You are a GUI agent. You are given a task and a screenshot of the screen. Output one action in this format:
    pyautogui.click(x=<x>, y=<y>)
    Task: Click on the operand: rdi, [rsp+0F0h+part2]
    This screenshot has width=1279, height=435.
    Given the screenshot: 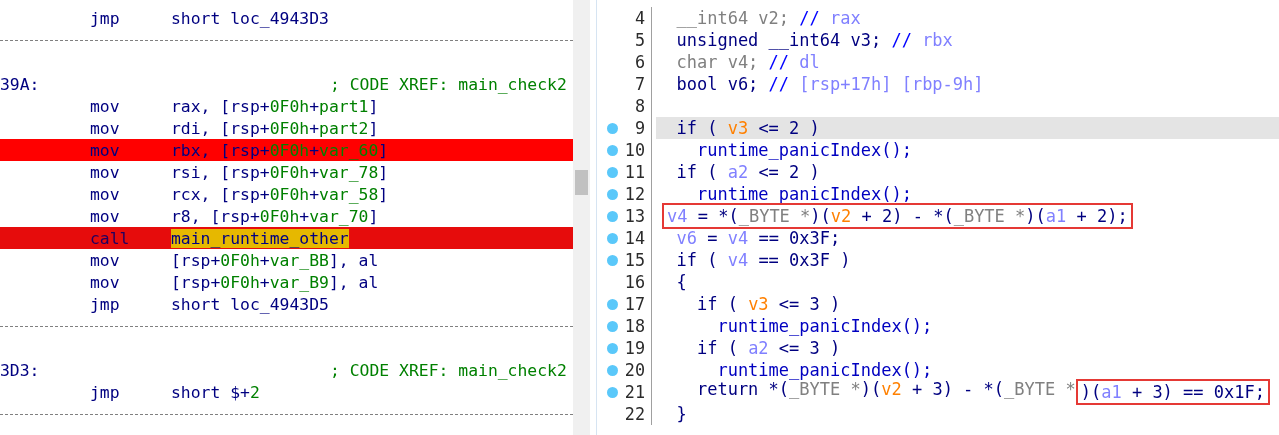 What is the action you would take?
    pyautogui.click(x=275, y=128)
    